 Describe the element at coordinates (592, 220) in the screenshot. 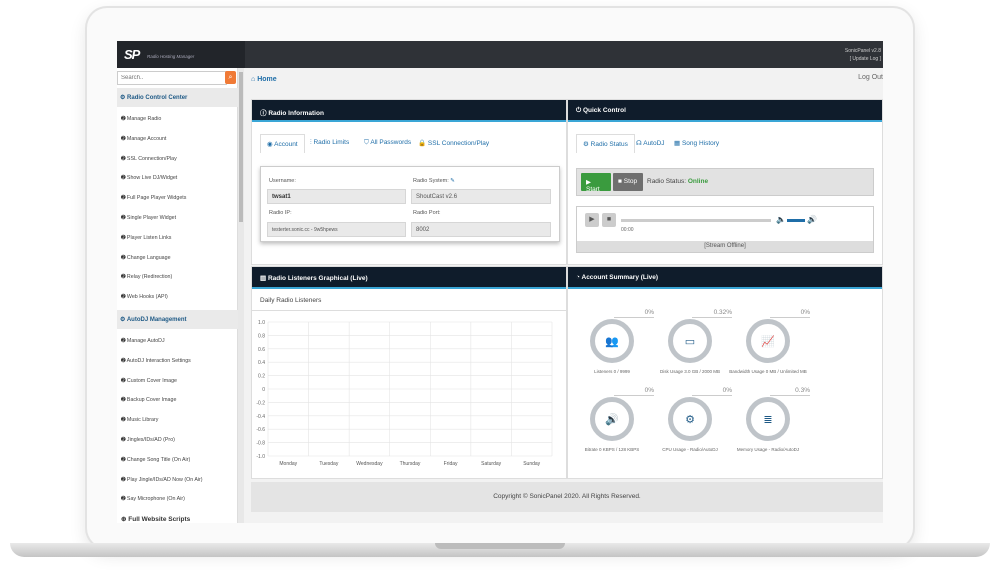

I see `play-button: ▶` at that location.